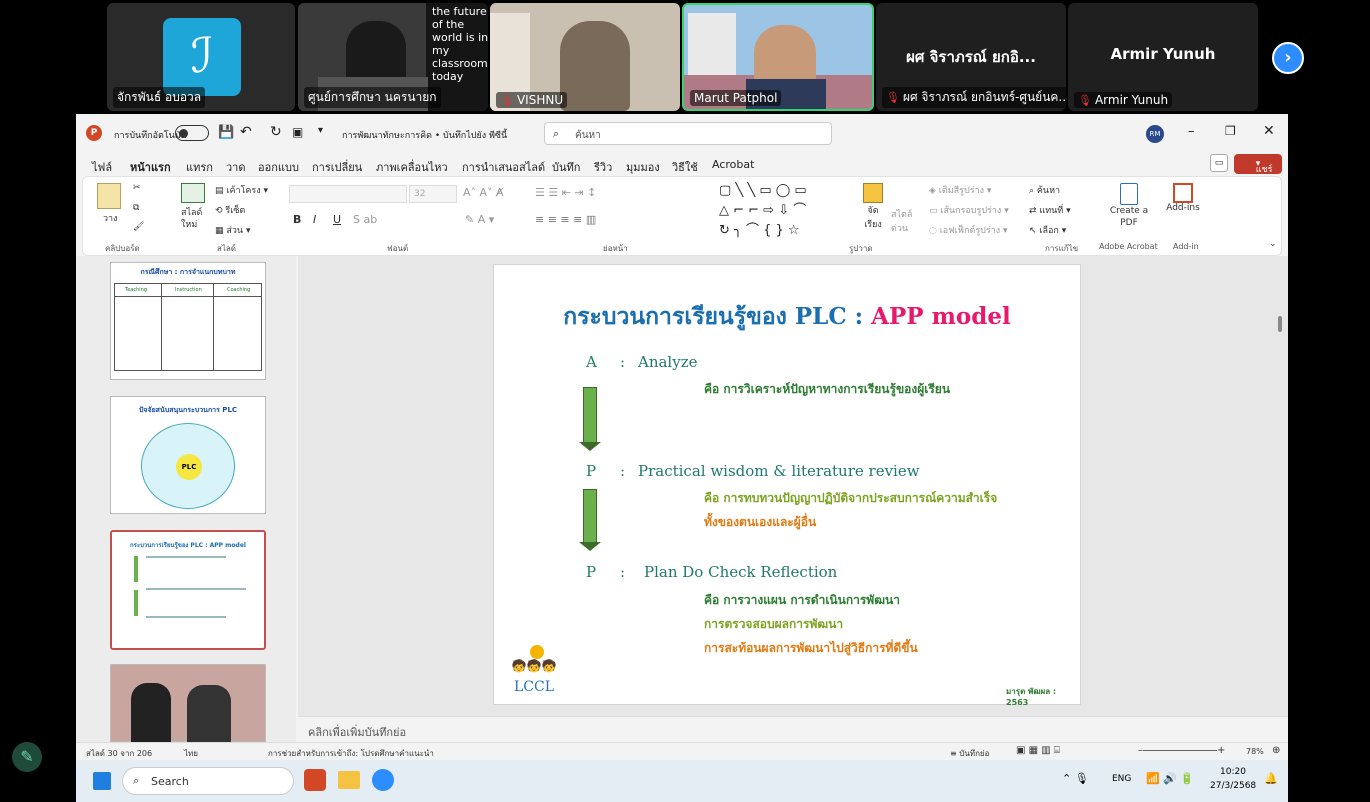 This screenshot has width=1370, height=802. Describe the element at coordinates (603, 167) in the screenshot. I see `tab-9: รีวิว` at that location.